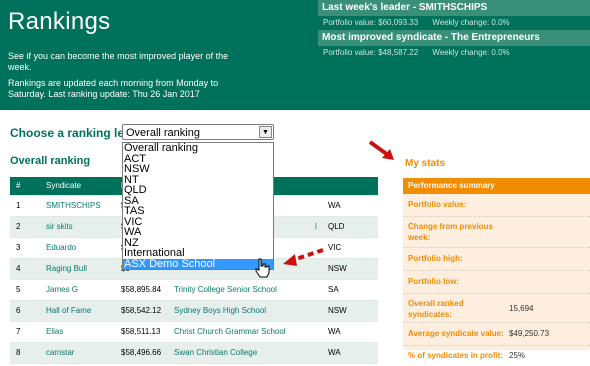 Image resolution: width=590 pixels, height=366 pixels. Describe the element at coordinates (61, 248) in the screenshot. I see `row-syndicate-link: Eduardo` at that location.